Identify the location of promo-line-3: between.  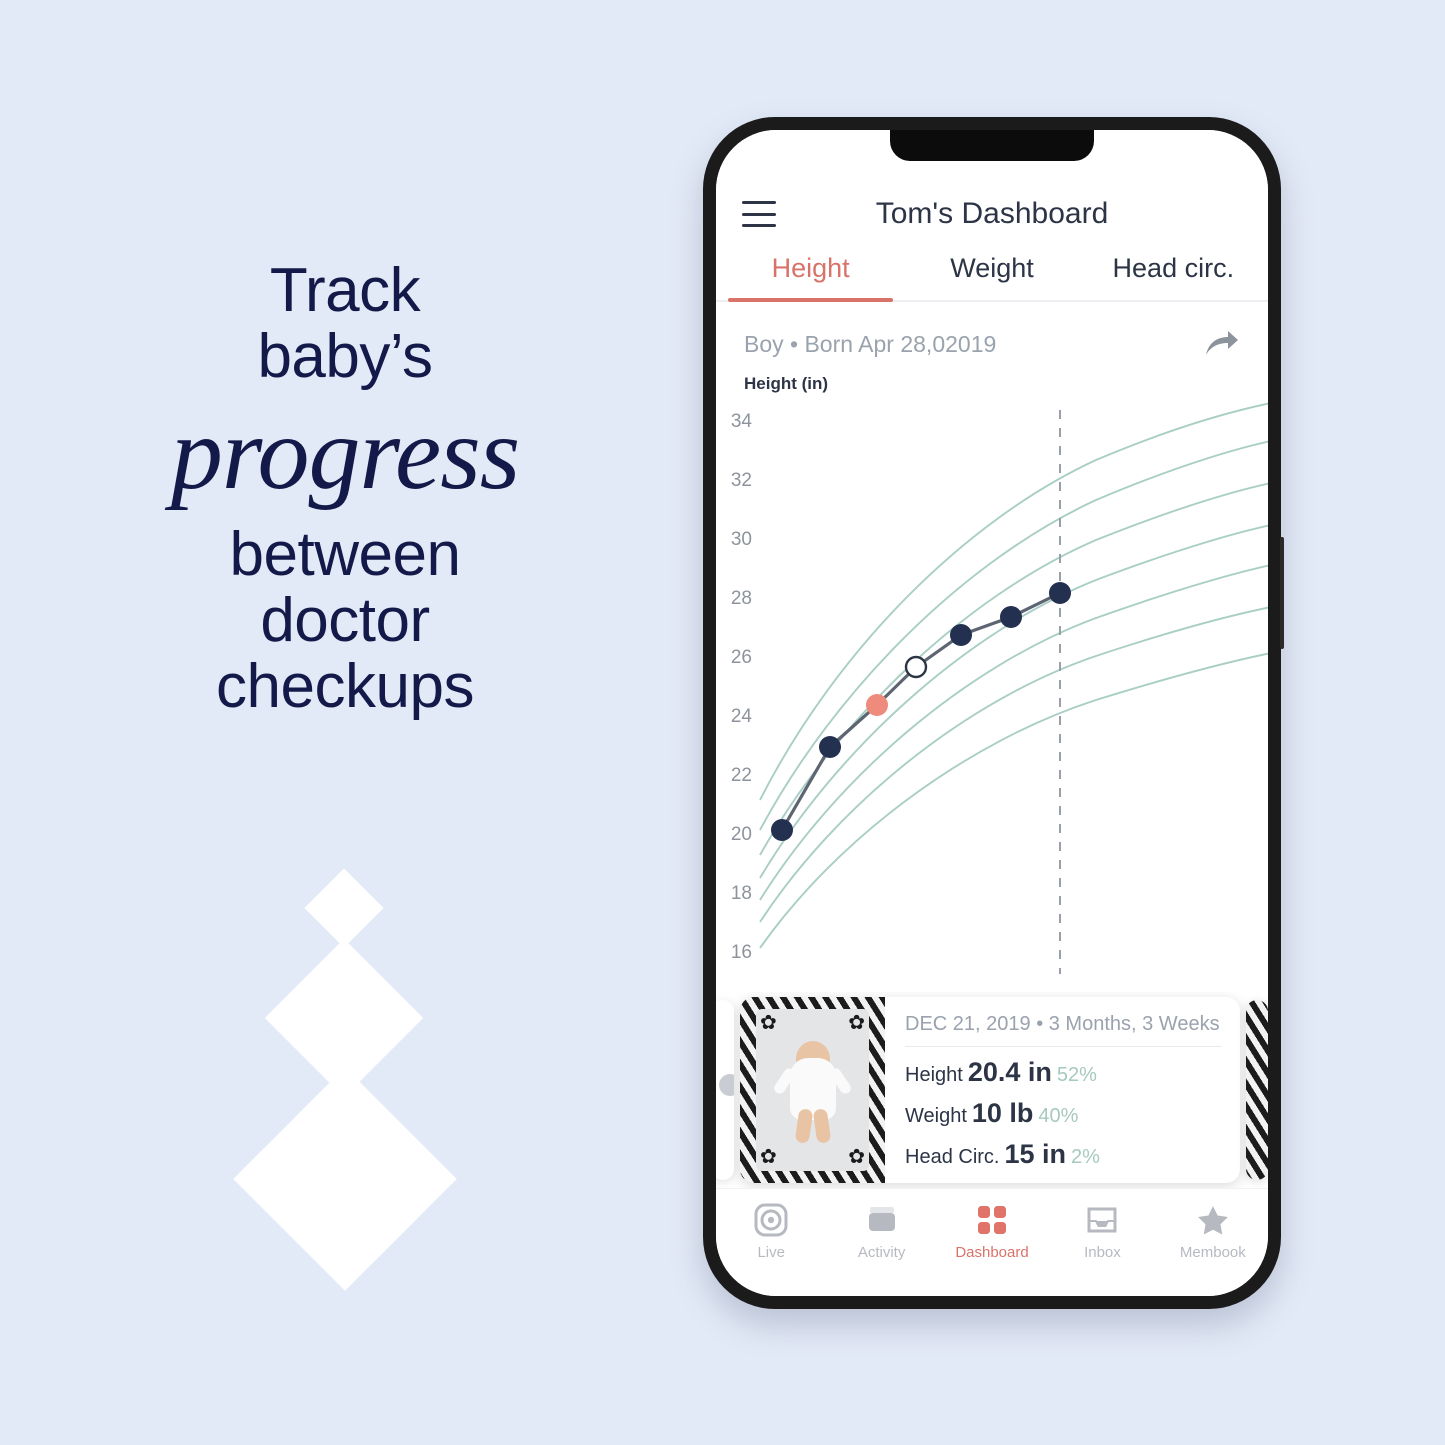
(345, 555).